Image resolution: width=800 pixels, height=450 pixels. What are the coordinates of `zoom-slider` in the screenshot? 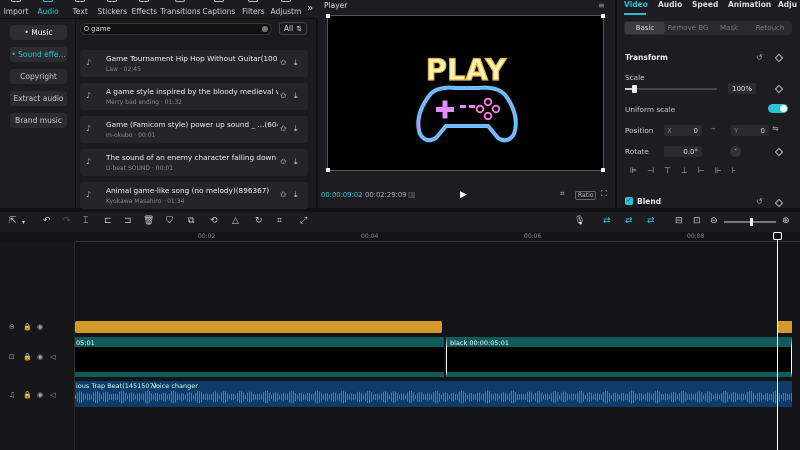 It's located at (750, 222).